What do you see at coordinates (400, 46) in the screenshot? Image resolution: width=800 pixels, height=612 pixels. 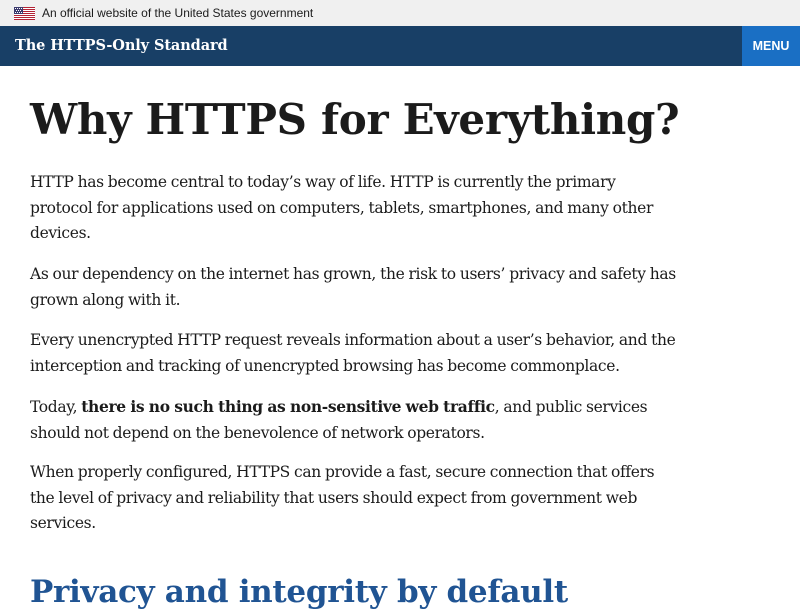 I see `site-header: The HTTPS-Only Standard MENU` at bounding box center [400, 46].